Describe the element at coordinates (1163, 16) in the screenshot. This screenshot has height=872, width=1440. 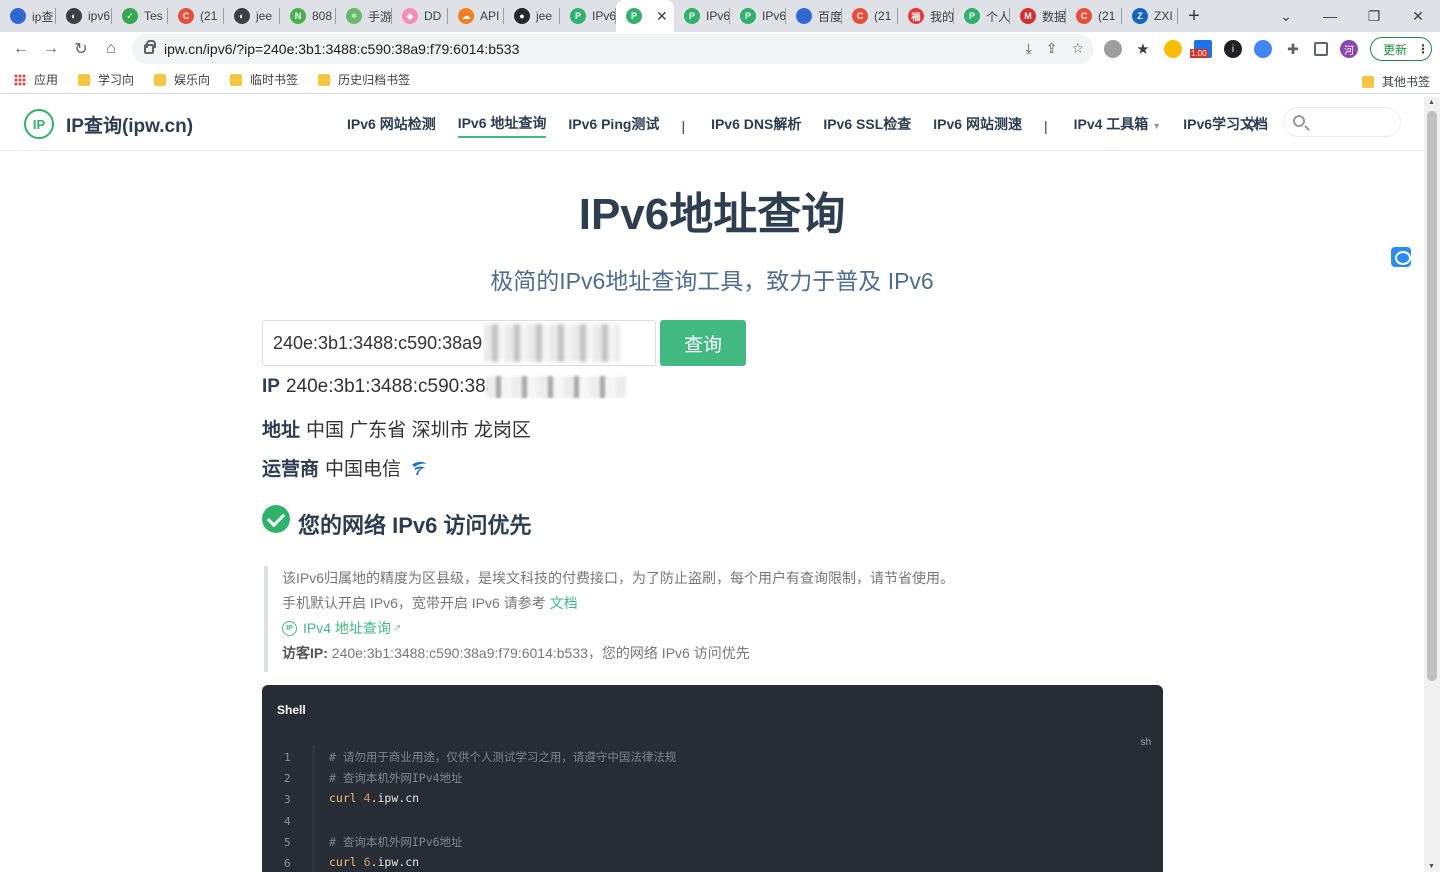
I see `tab-title: ZXI` at that location.